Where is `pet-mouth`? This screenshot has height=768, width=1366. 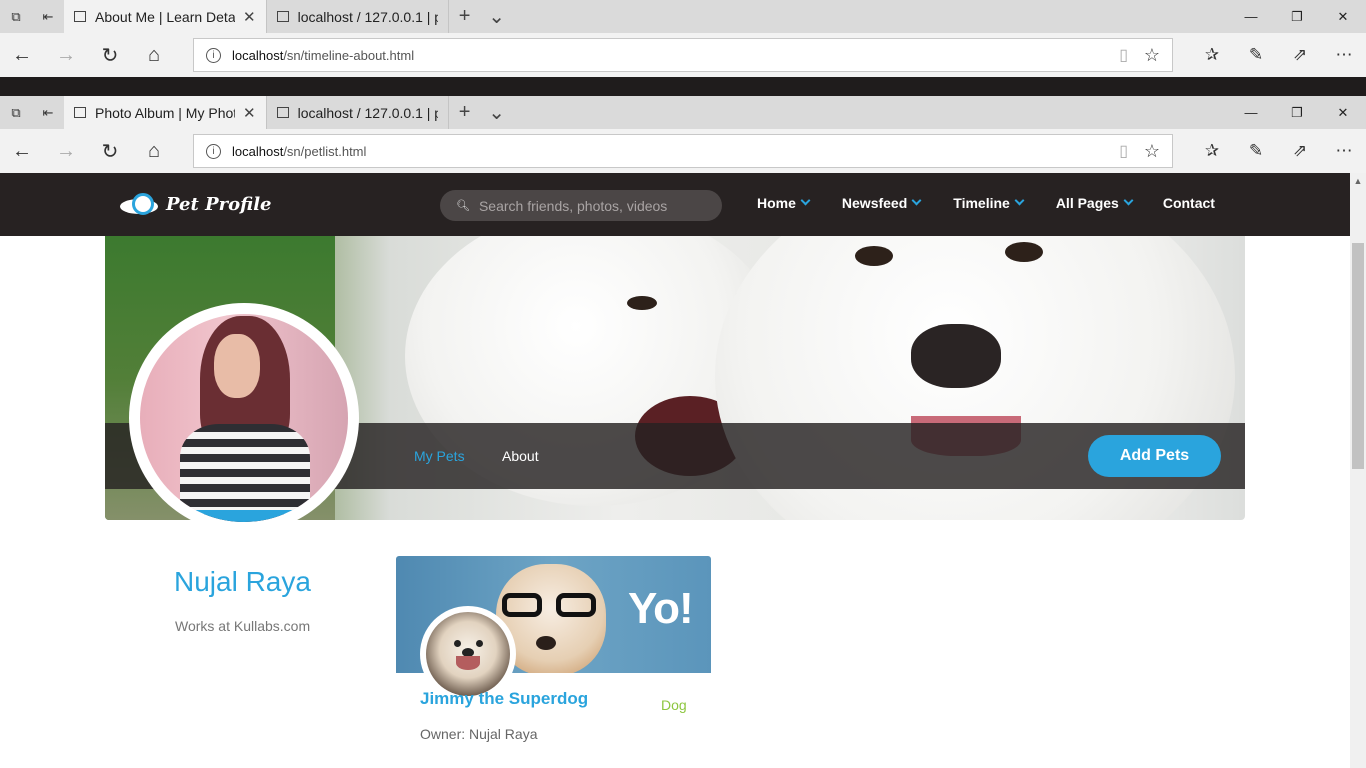
pet-mouth is located at coordinates (468, 663).